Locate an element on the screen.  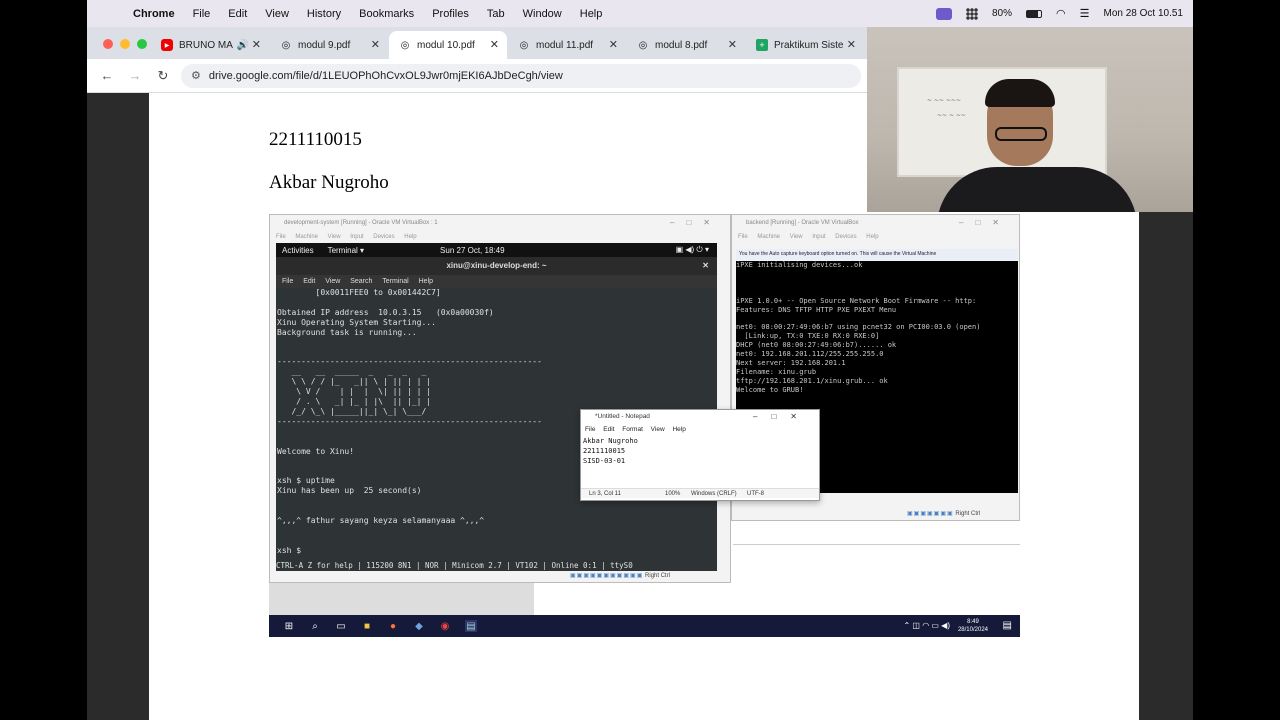
battery-icon is located at coordinates (1034, 13).